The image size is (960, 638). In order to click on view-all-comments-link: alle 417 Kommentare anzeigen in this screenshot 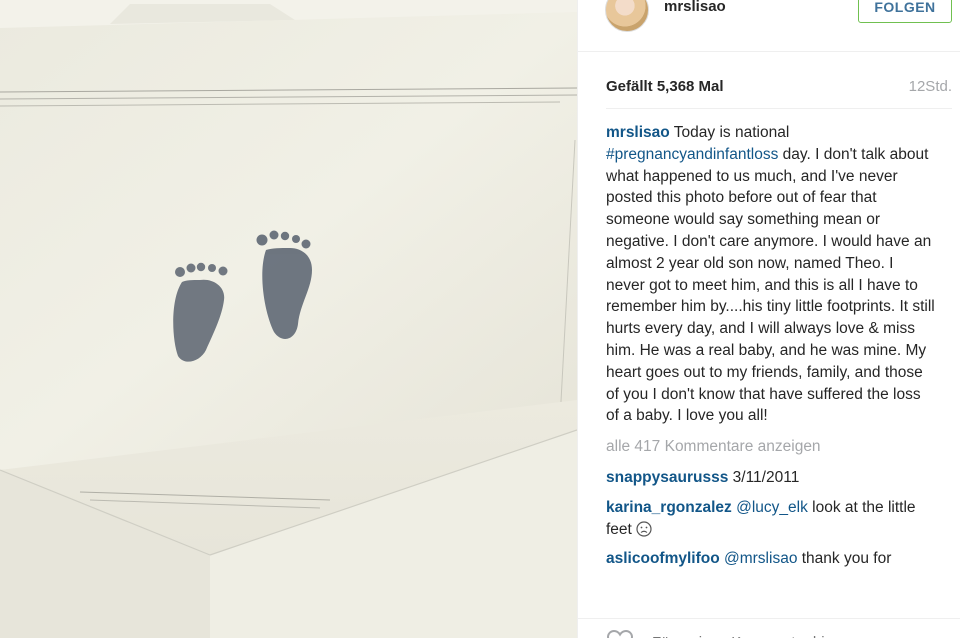, I will do `click(771, 447)`.